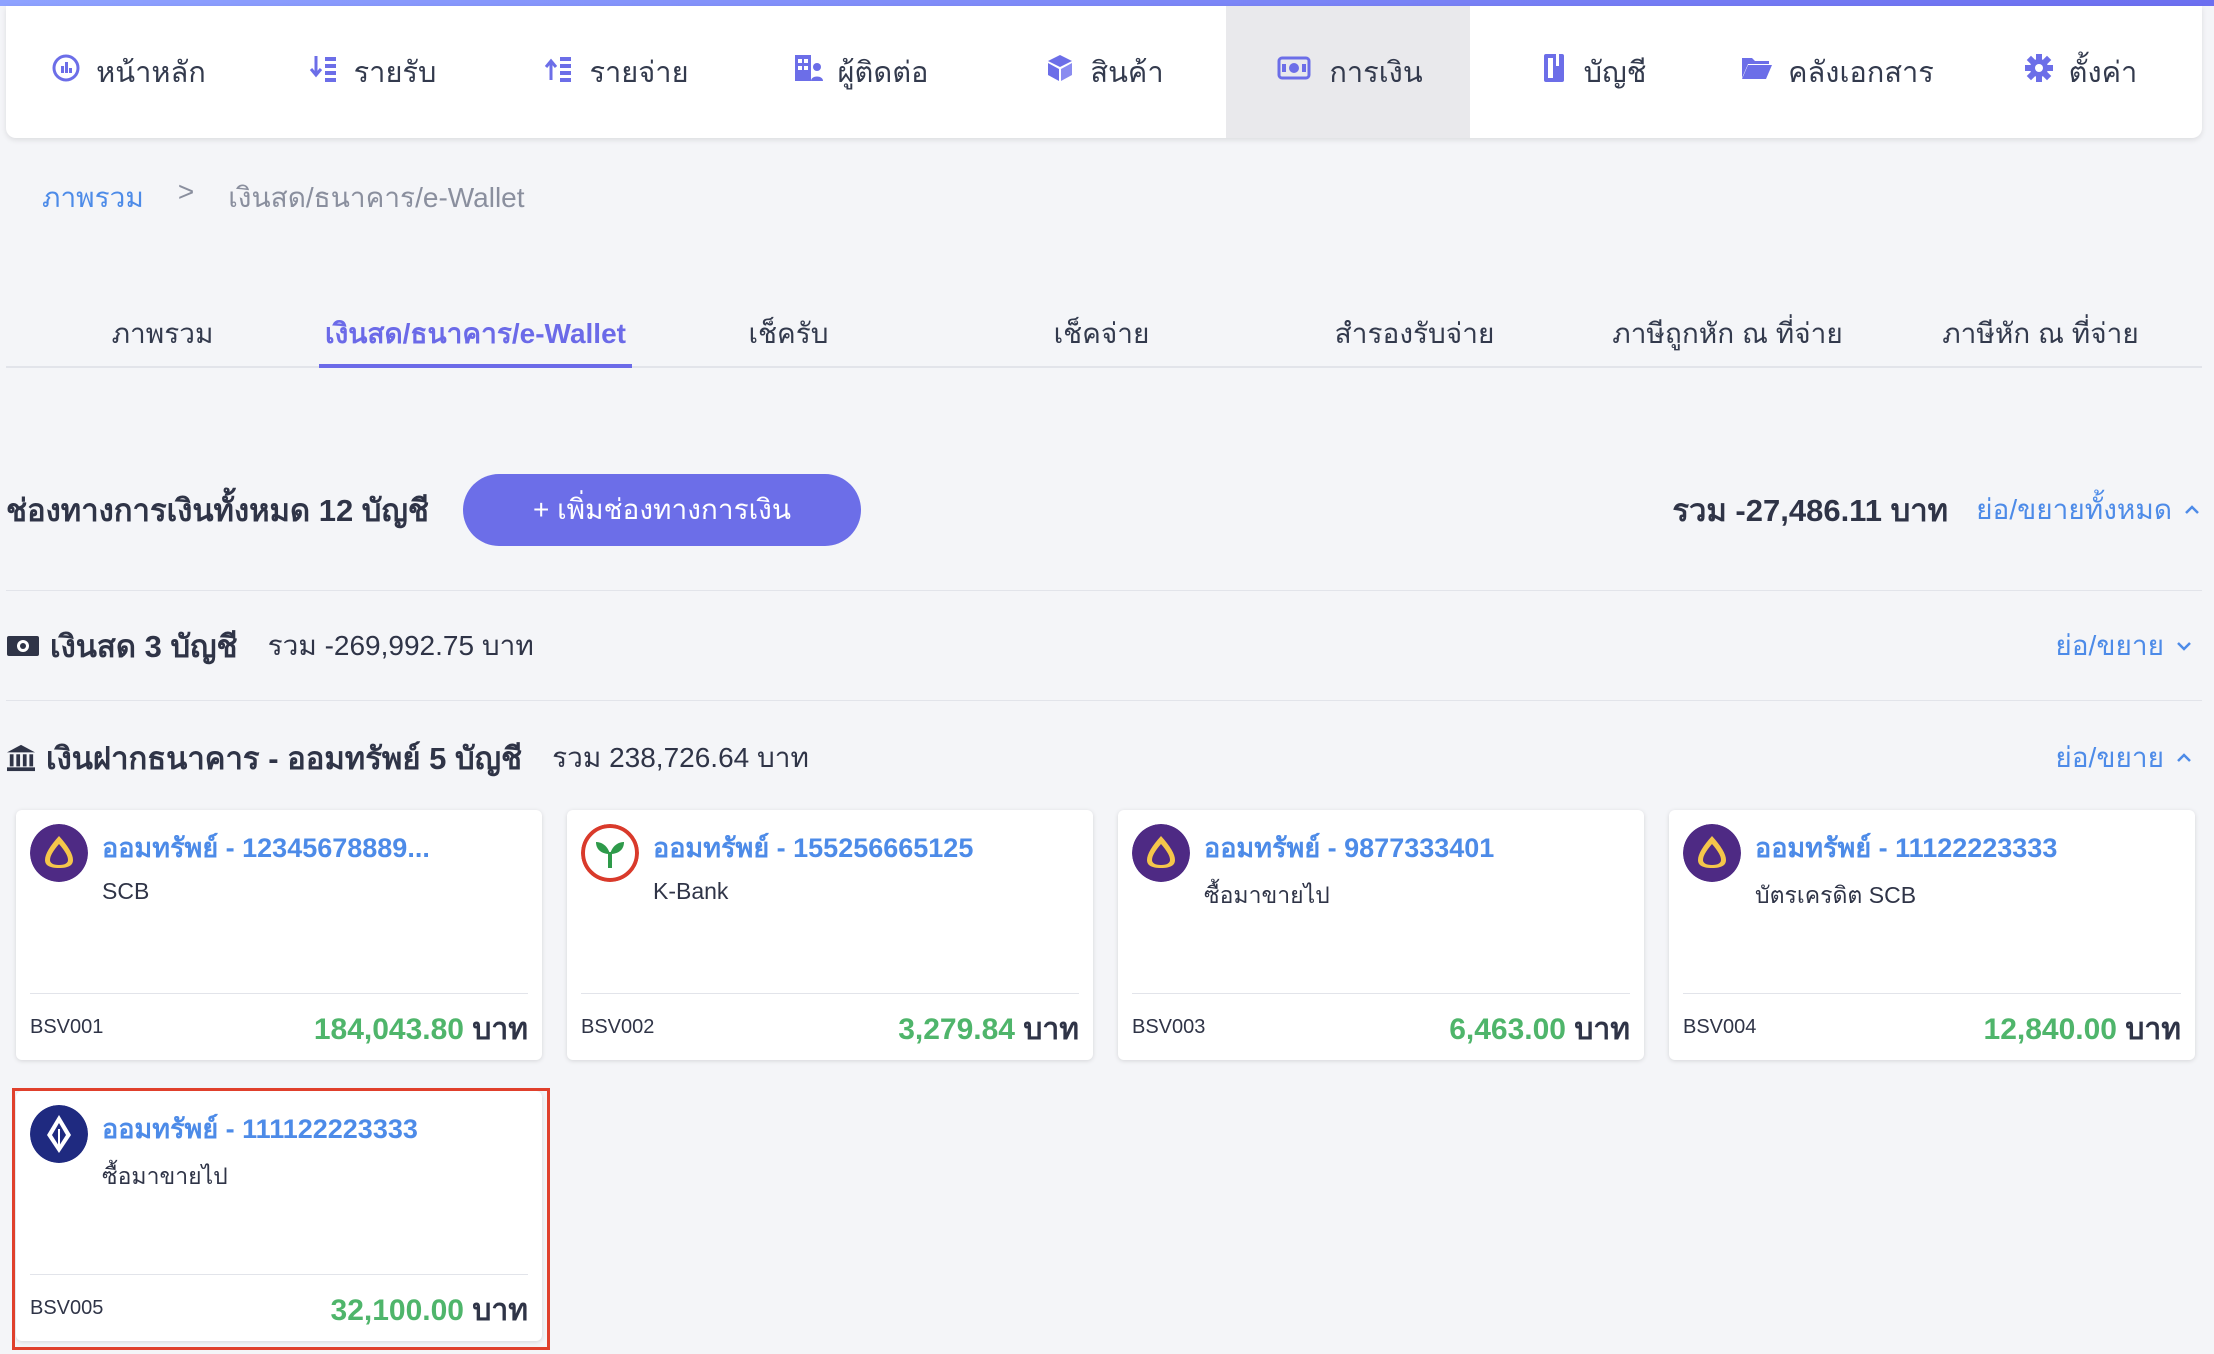 Image resolution: width=2214 pixels, height=1354 pixels. I want to click on nav-item-products: สินค้า, so click(1104, 72).